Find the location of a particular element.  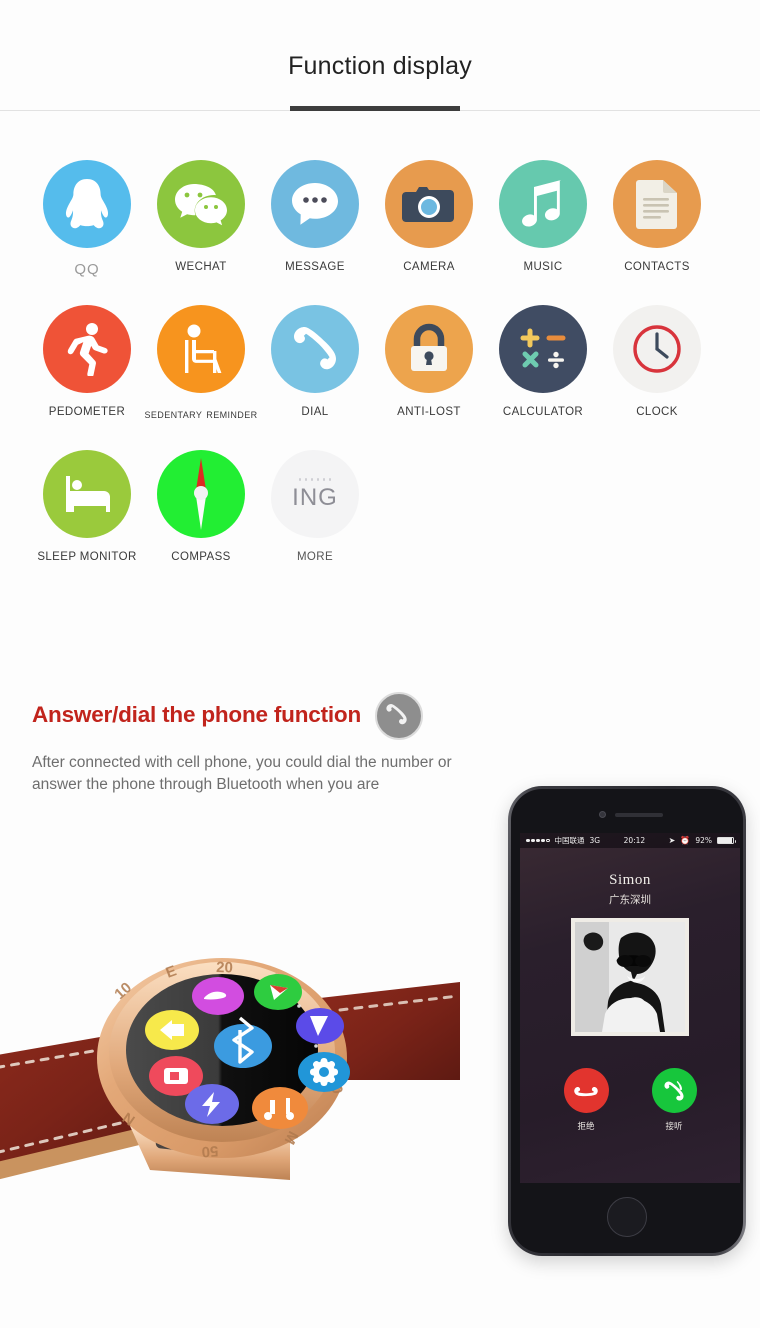

feature-label: MESSAGE is located at coordinates (315, 267).